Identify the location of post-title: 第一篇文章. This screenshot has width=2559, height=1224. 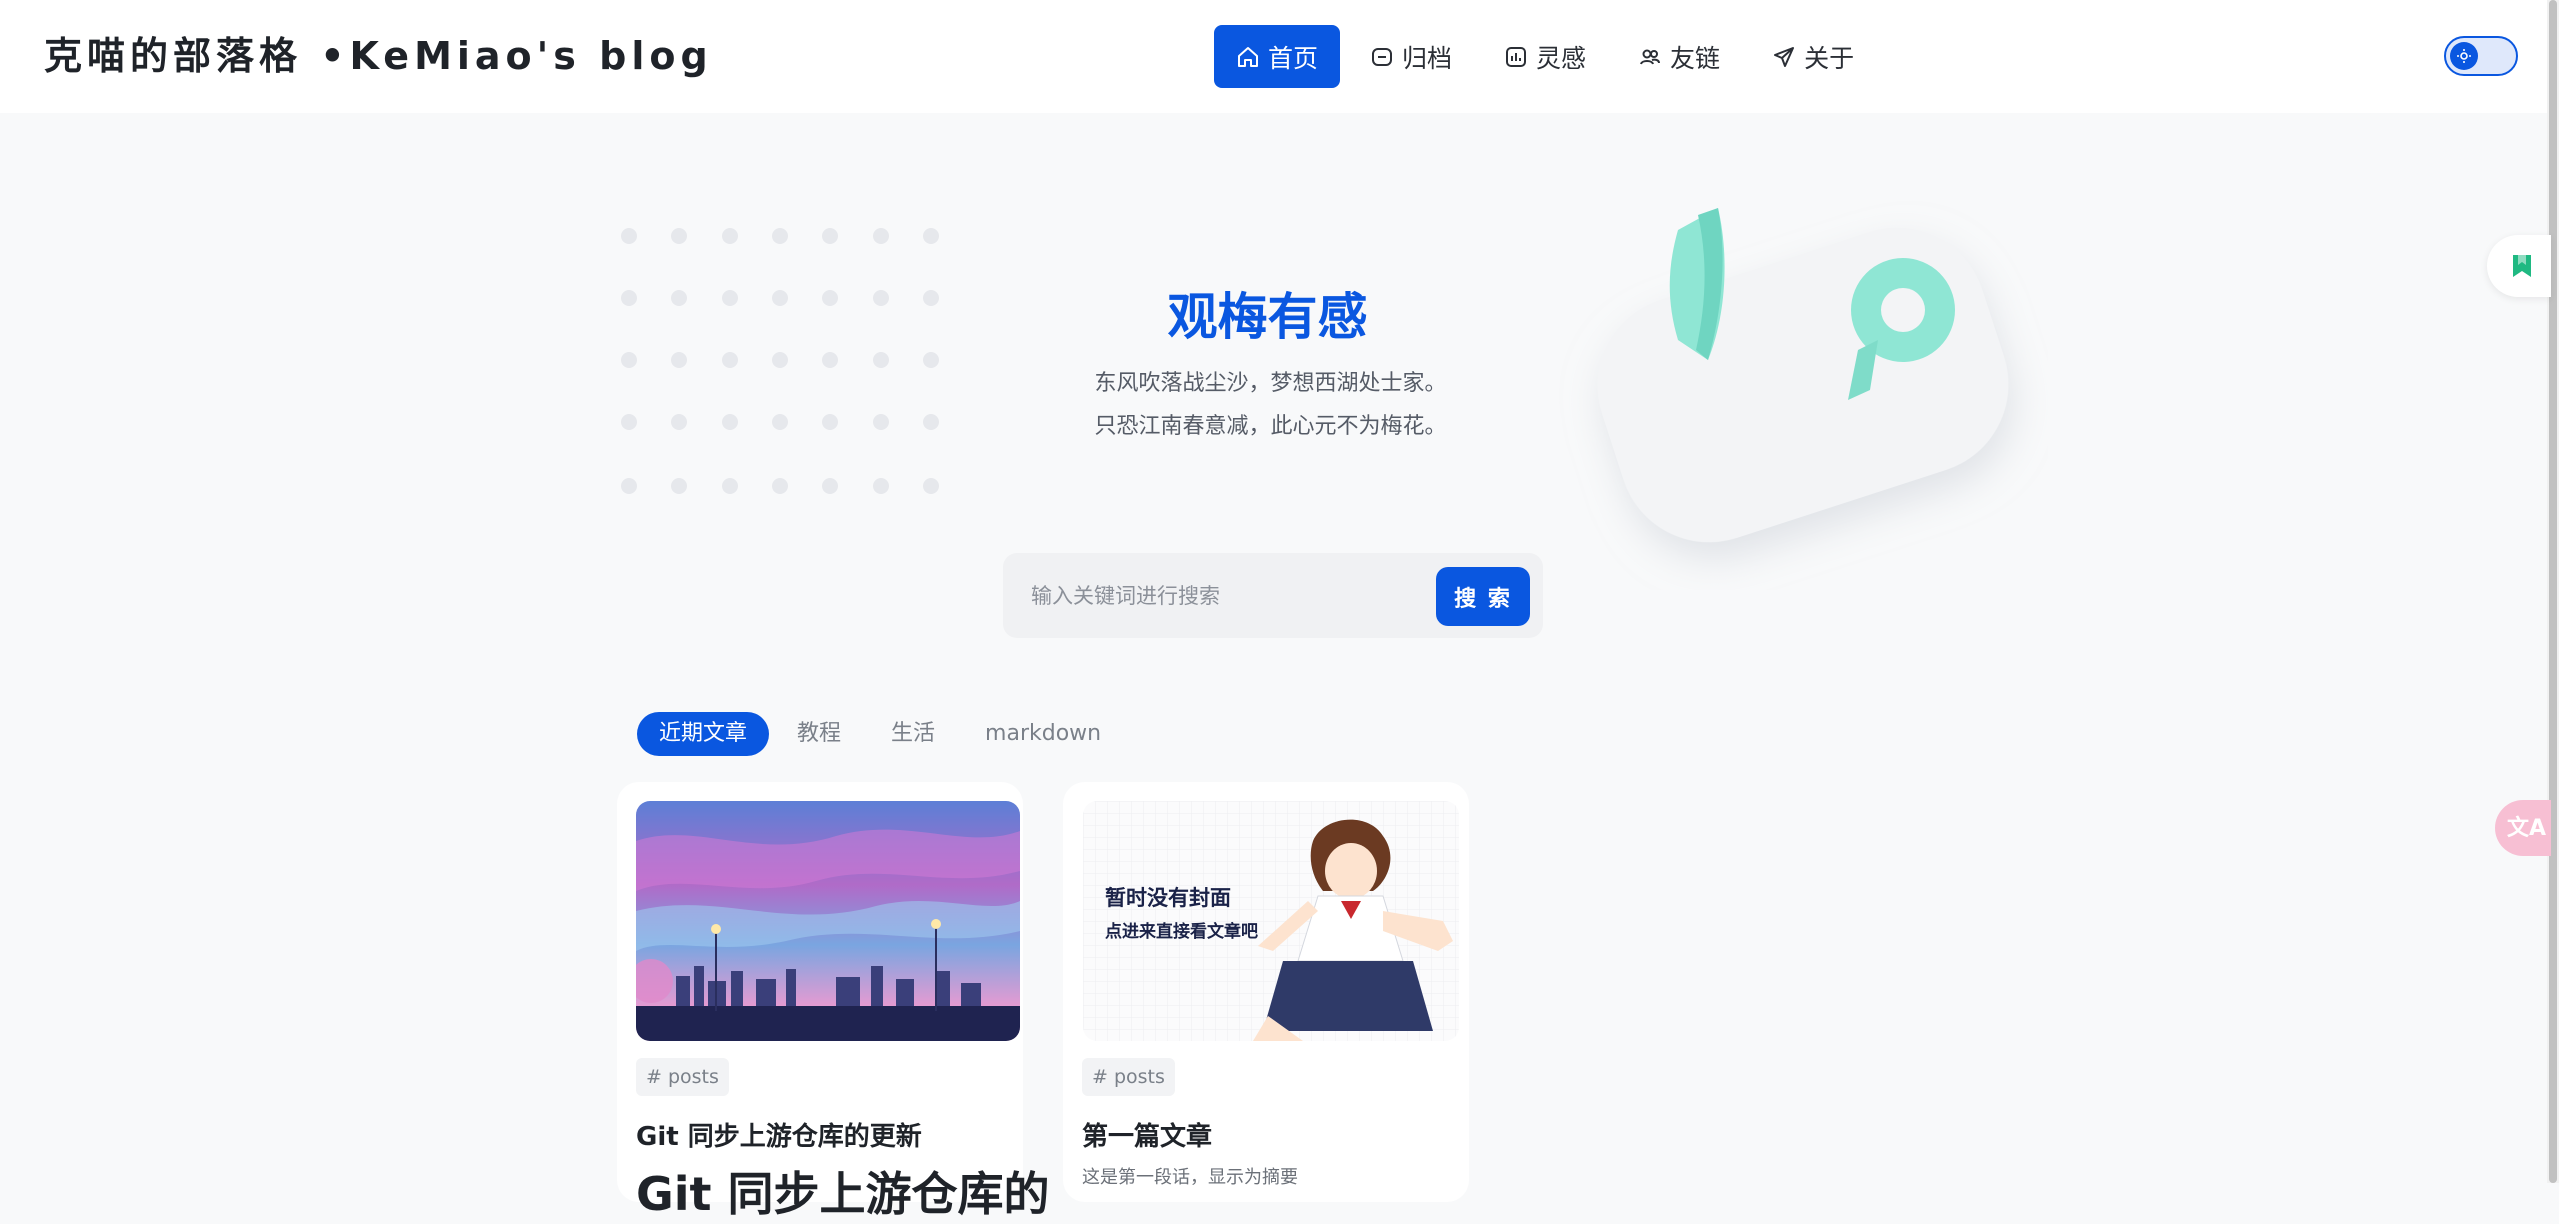
(1147, 1134).